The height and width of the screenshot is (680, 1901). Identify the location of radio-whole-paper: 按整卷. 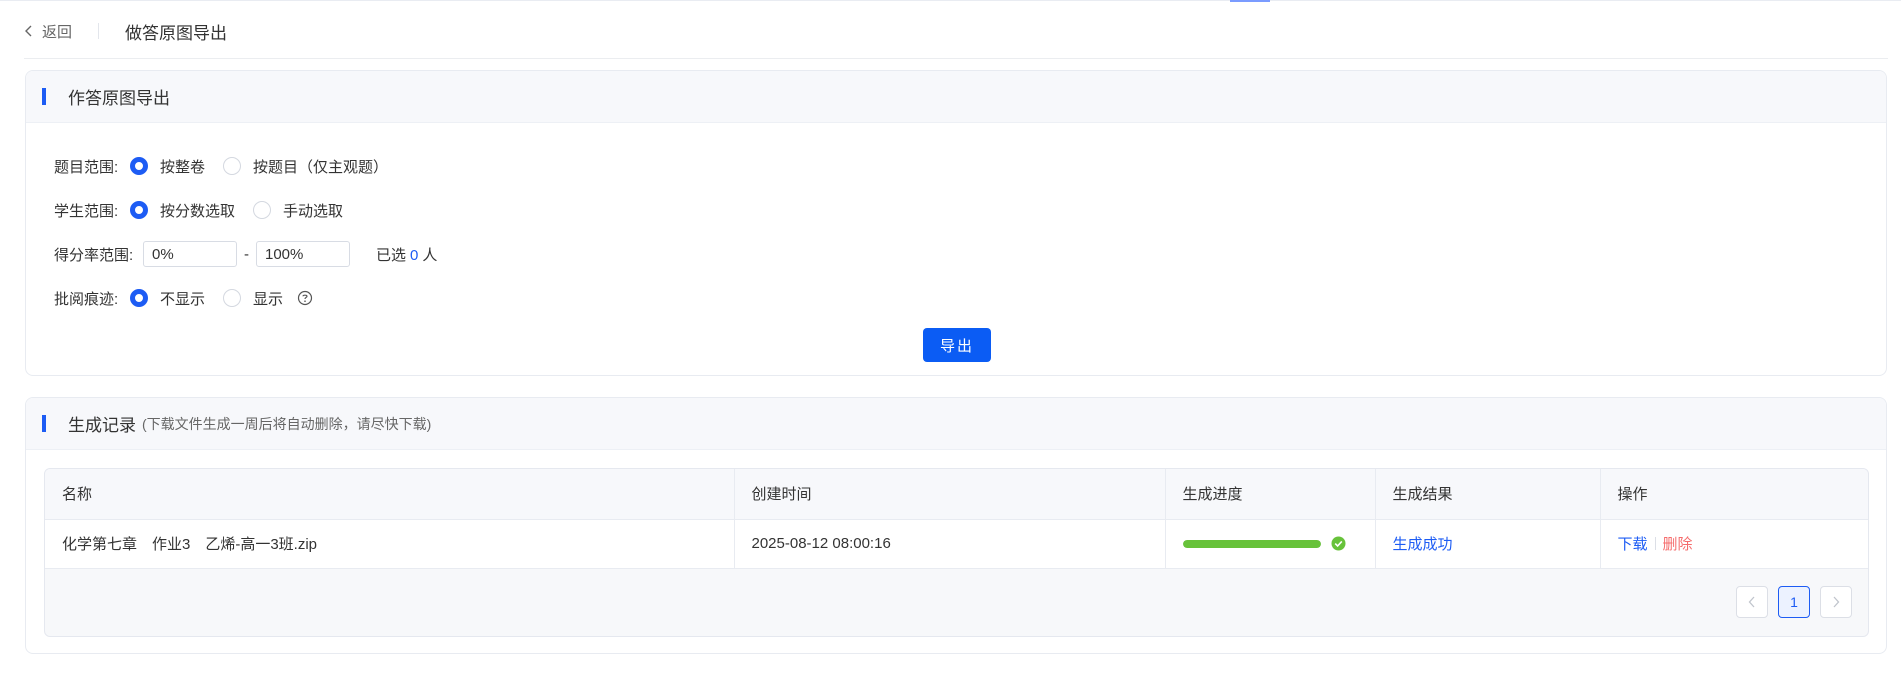
(167, 166).